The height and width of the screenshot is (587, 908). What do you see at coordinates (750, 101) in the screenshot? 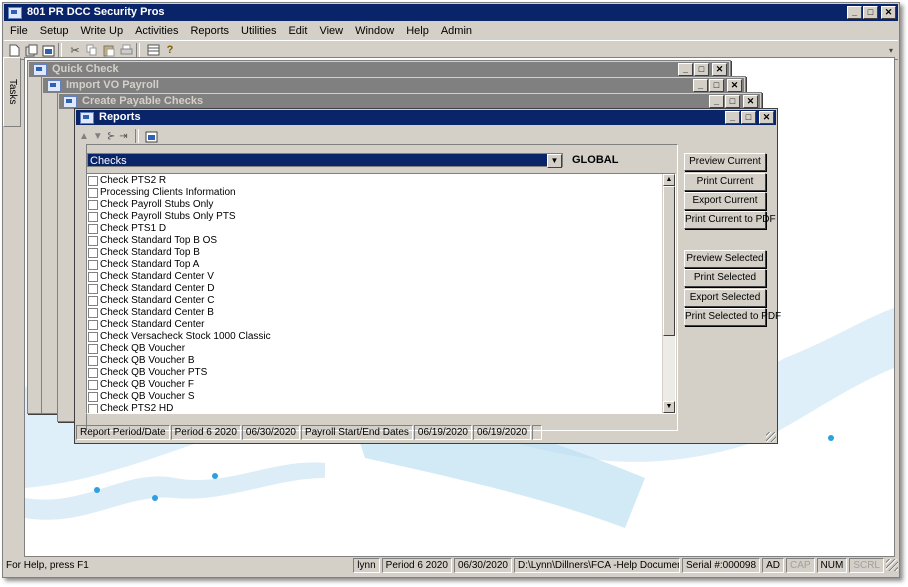
I see `payable-close-button: ✕` at bounding box center [750, 101].